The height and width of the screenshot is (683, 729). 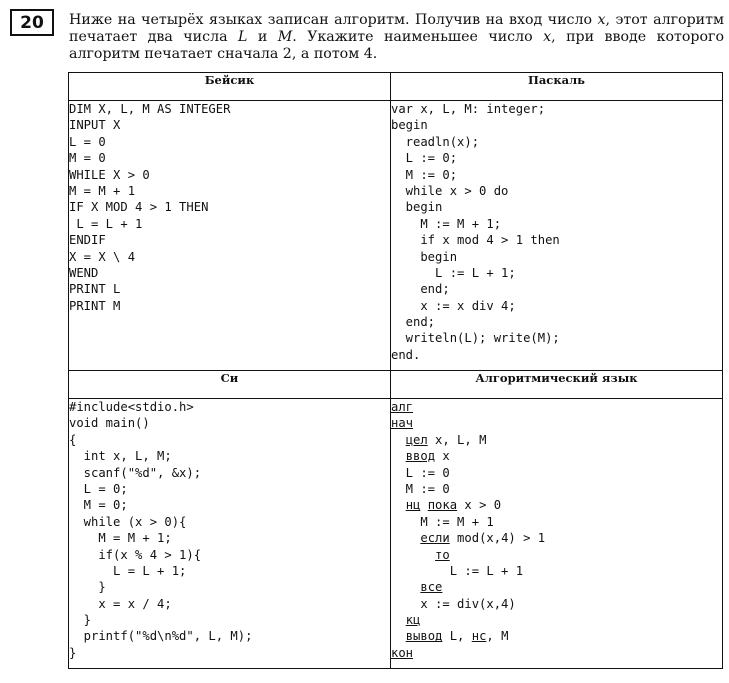 What do you see at coordinates (457, 570) in the screenshot?
I see `code-text: L := L + 1` at bounding box center [457, 570].